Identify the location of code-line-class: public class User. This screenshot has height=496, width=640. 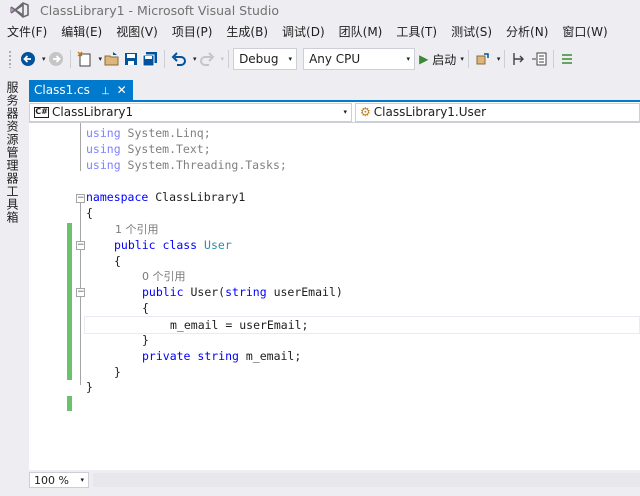
(173, 245).